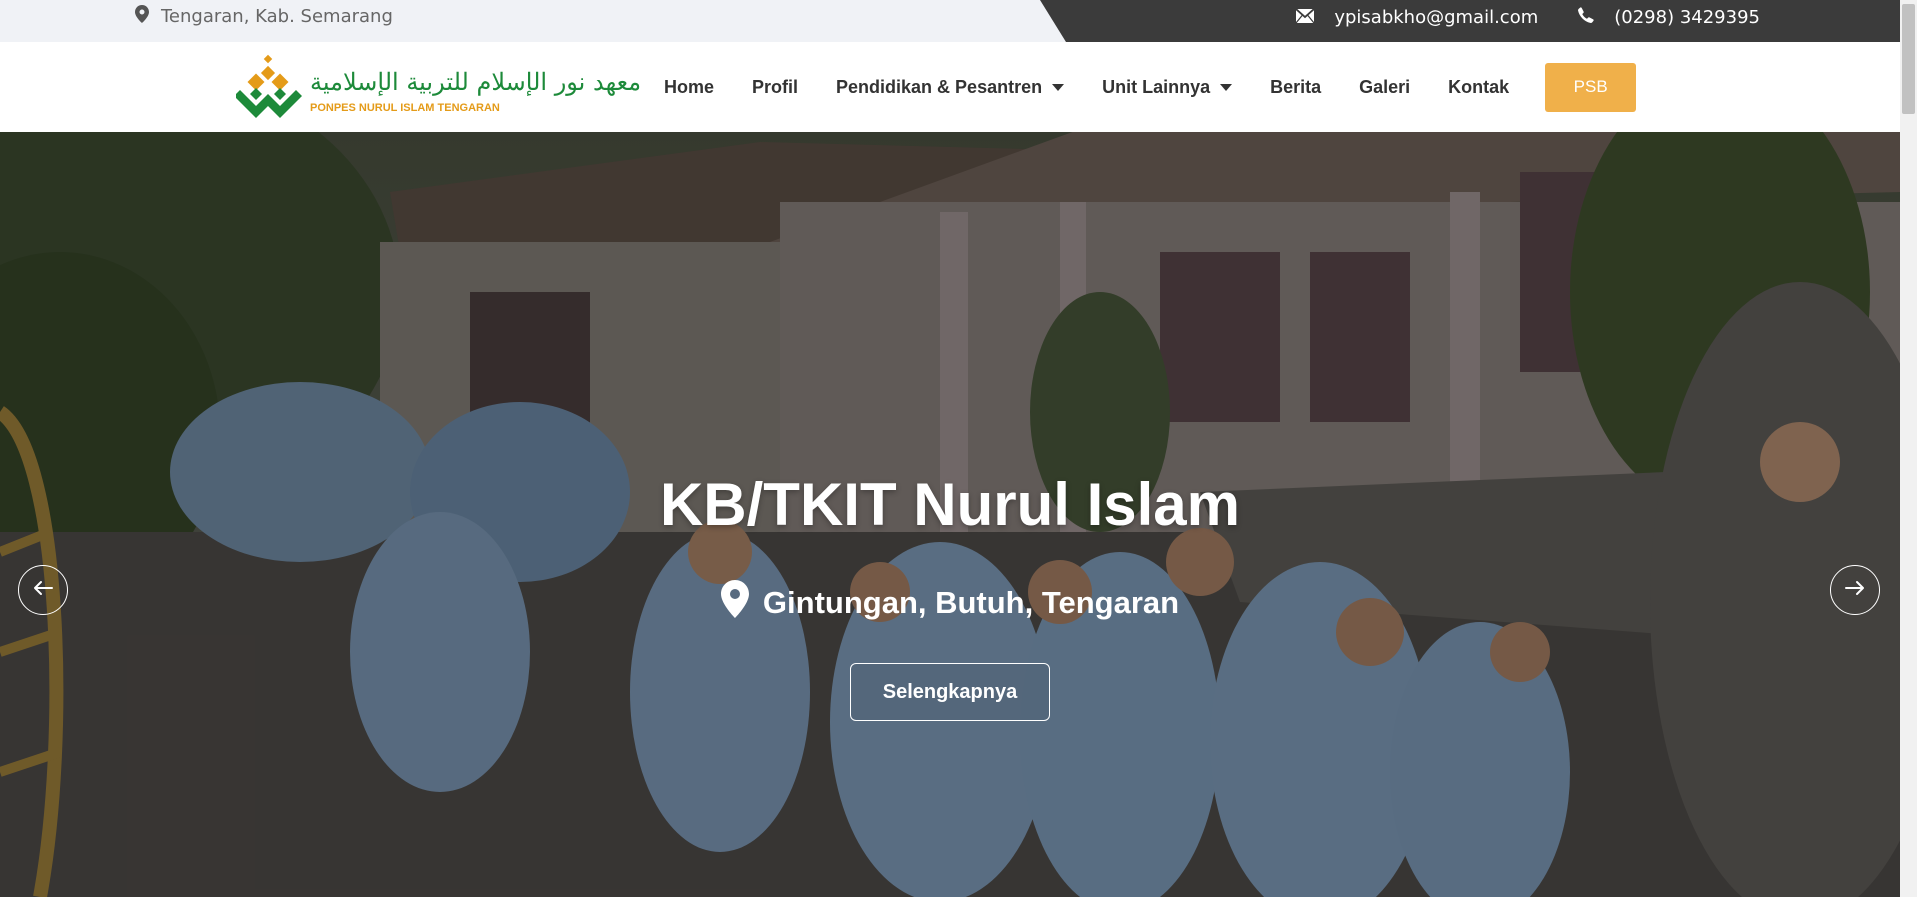 This screenshot has height=897, width=1917. I want to click on nav-galeri-label: Galeri, so click(1385, 86).